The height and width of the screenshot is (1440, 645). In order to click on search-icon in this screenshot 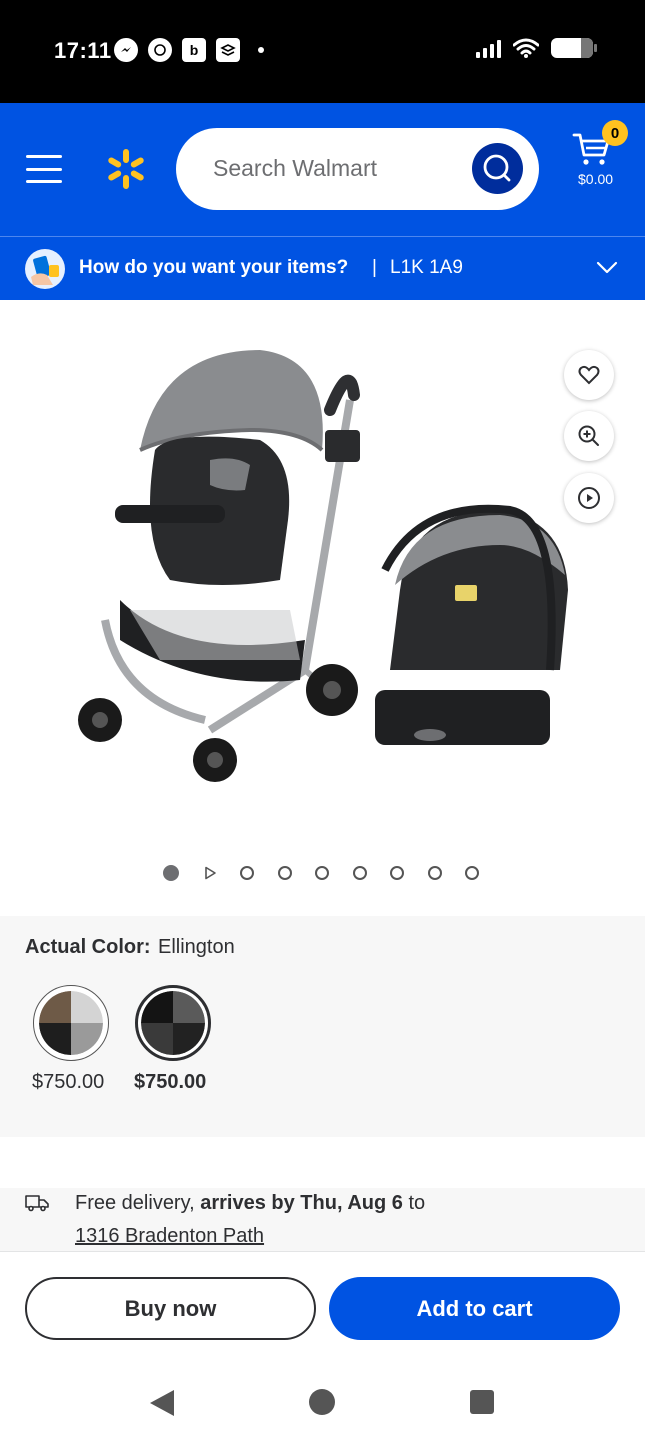, I will do `click(497, 168)`.